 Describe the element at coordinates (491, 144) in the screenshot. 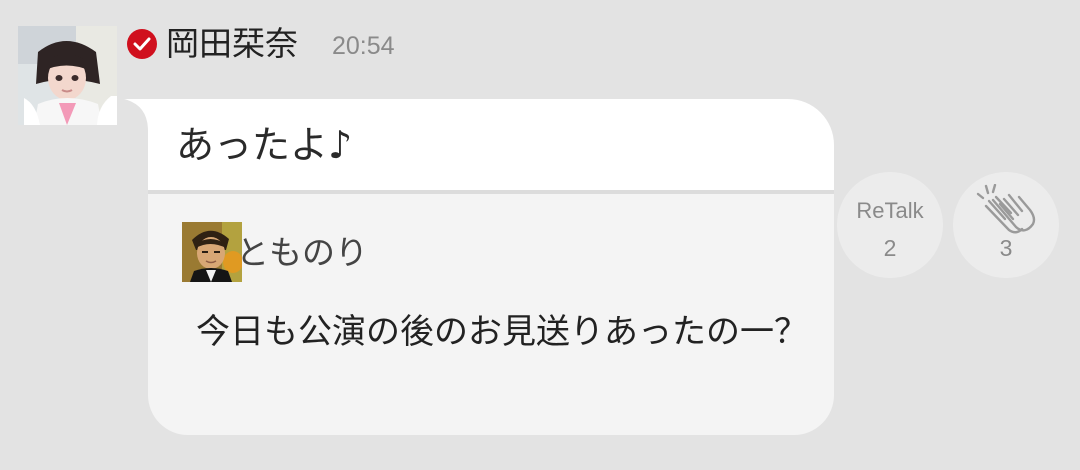

I see `message-text-area: あったよ♪` at that location.